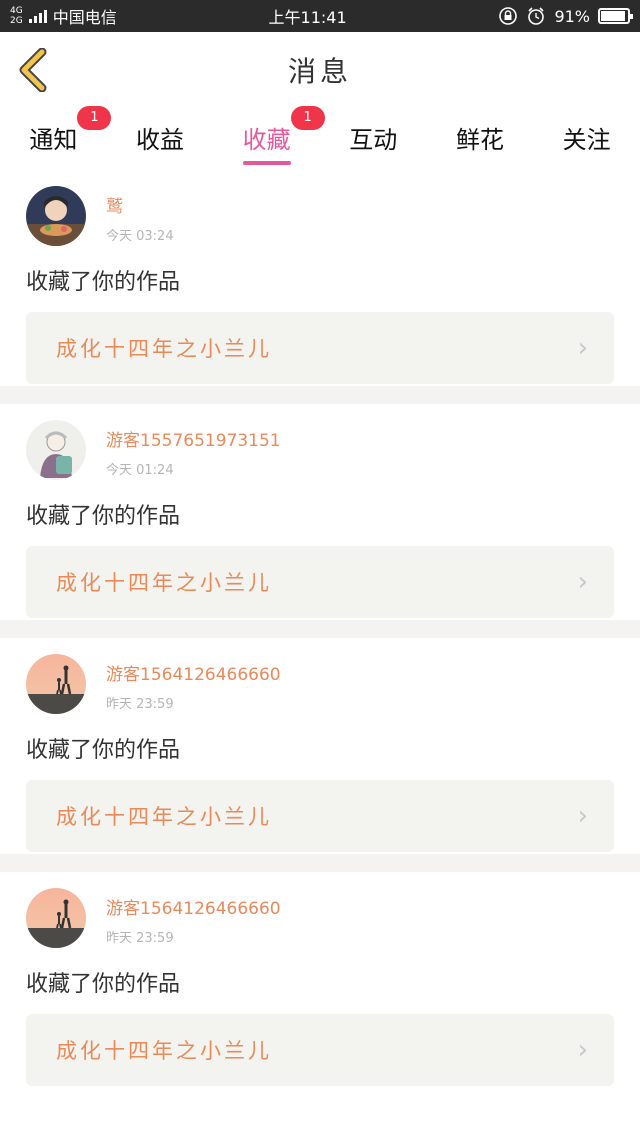 This screenshot has height=1138, width=640. I want to click on rotation-lock-icon, so click(508, 16).